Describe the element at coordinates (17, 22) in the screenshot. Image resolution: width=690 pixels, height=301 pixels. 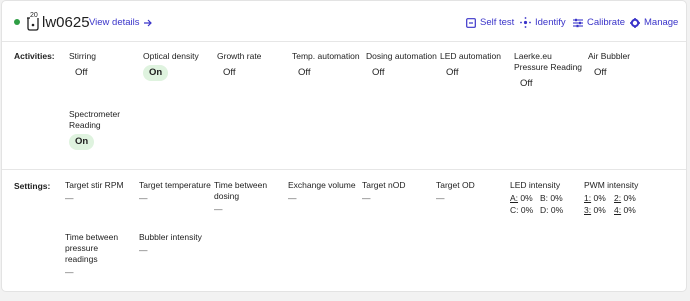
I see `status-dot` at that location.